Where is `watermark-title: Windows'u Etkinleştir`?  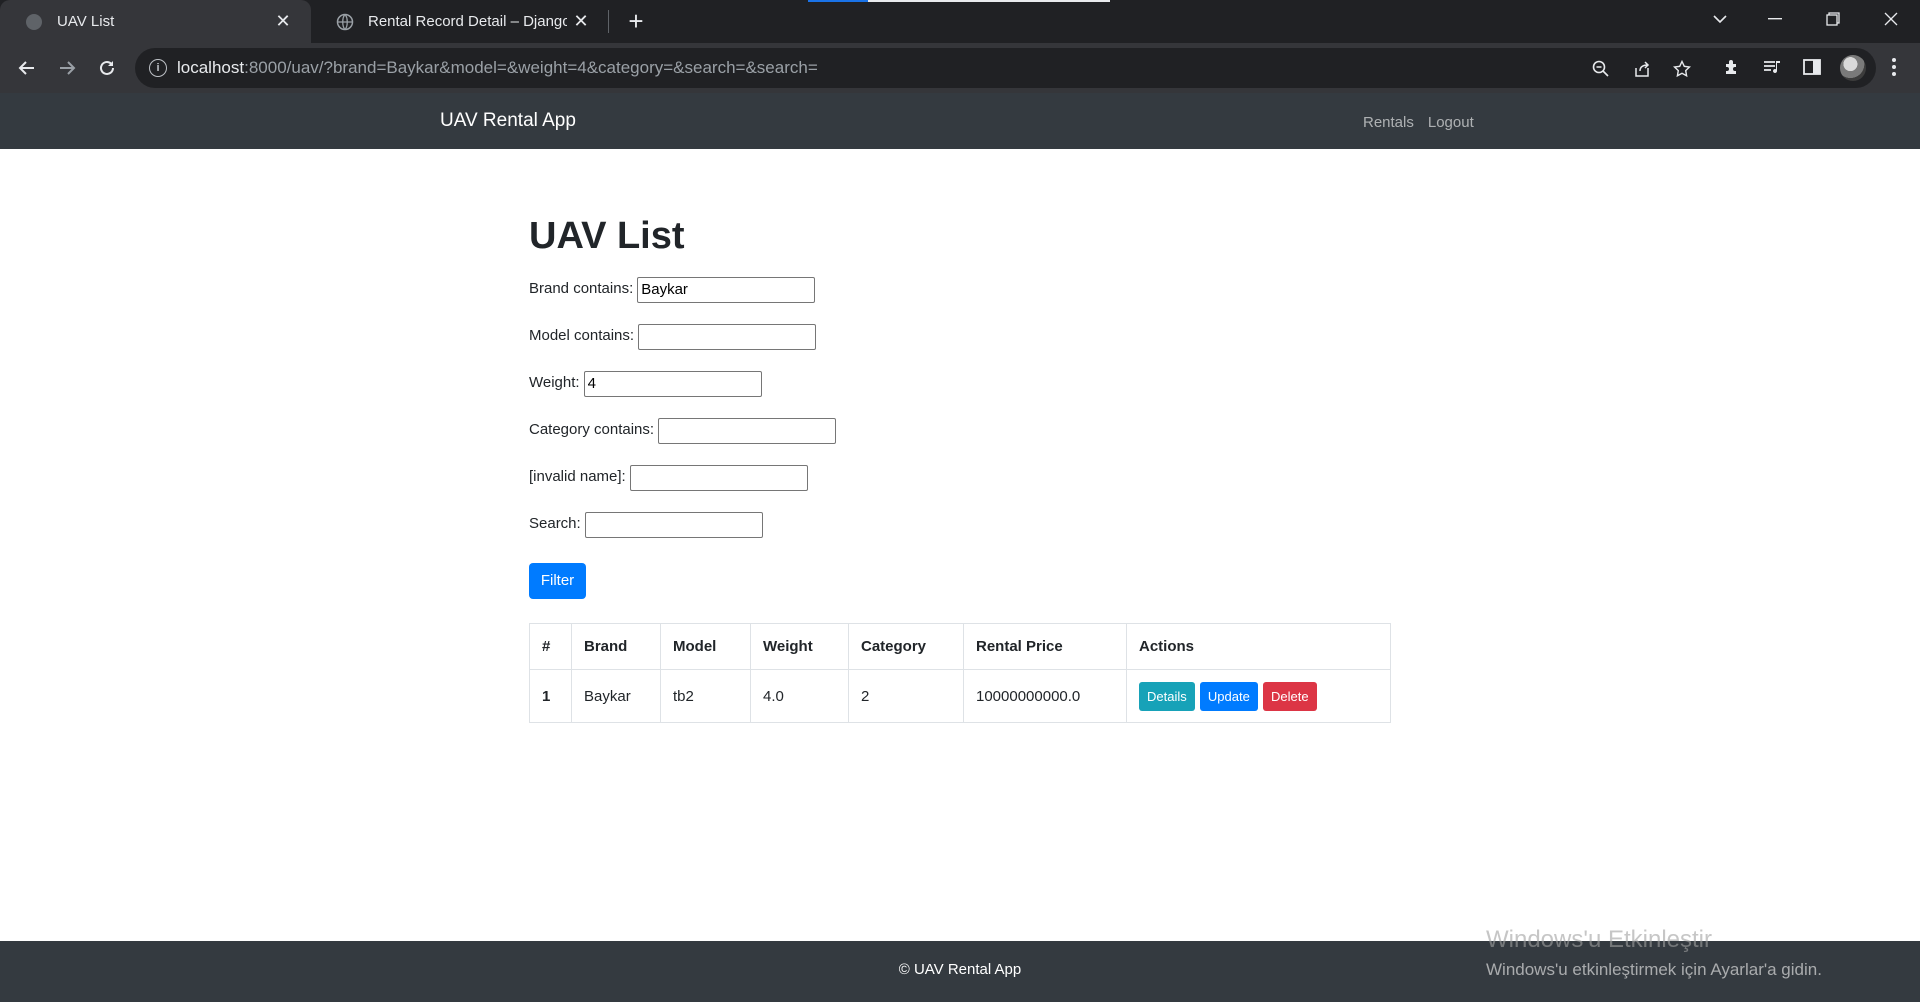
watermark-title: Windows'u Etkinleştir is located at coordinates (1599, 939).